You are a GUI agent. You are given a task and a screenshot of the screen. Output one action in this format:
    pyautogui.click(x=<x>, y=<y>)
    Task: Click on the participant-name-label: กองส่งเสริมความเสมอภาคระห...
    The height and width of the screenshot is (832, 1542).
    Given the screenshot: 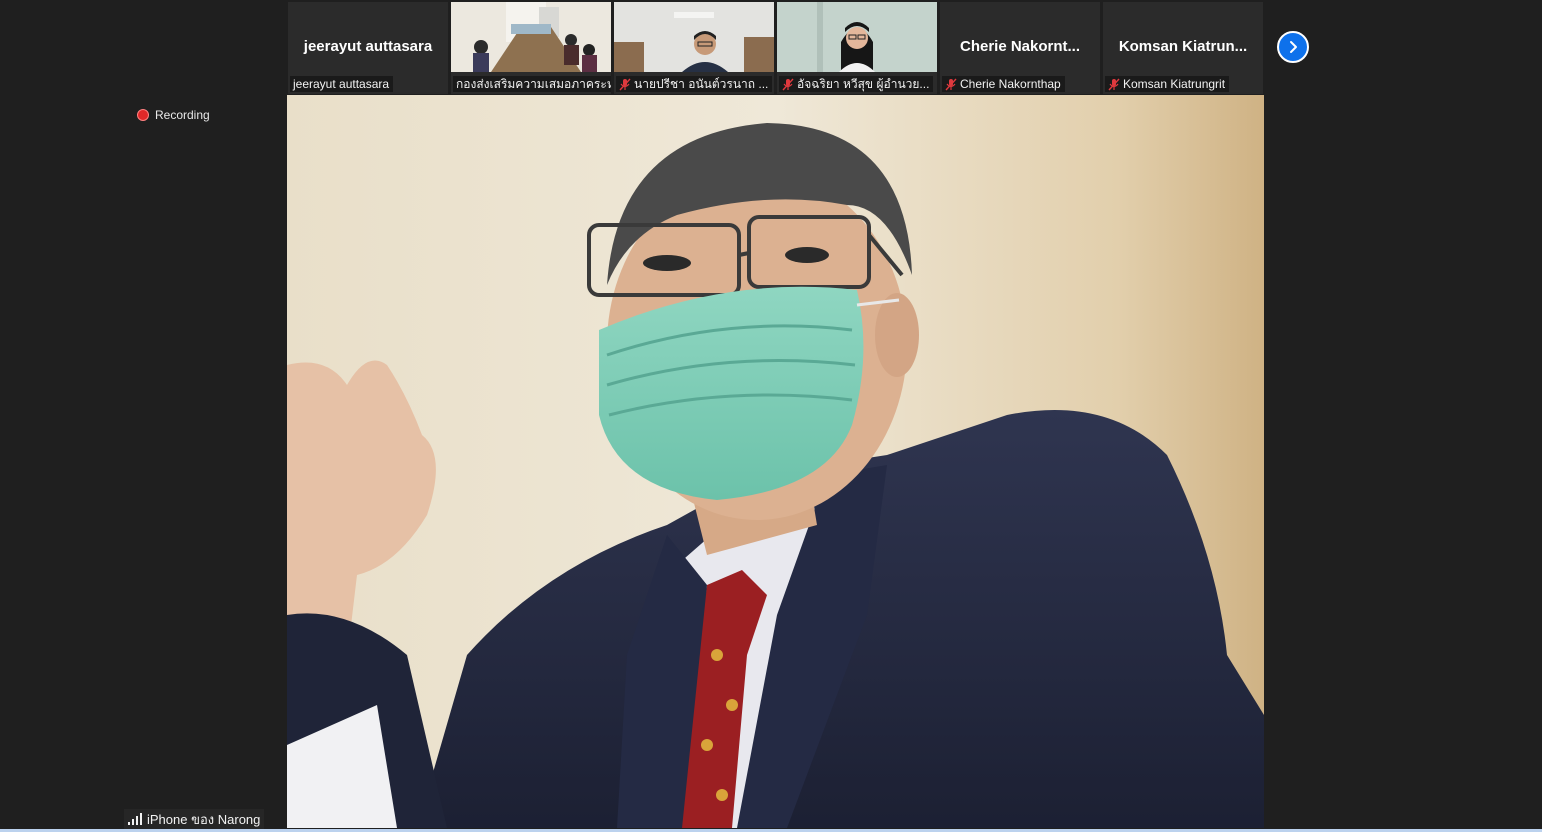 What is the action you would take?
    pyautogui.click(x=532, y=84)
    